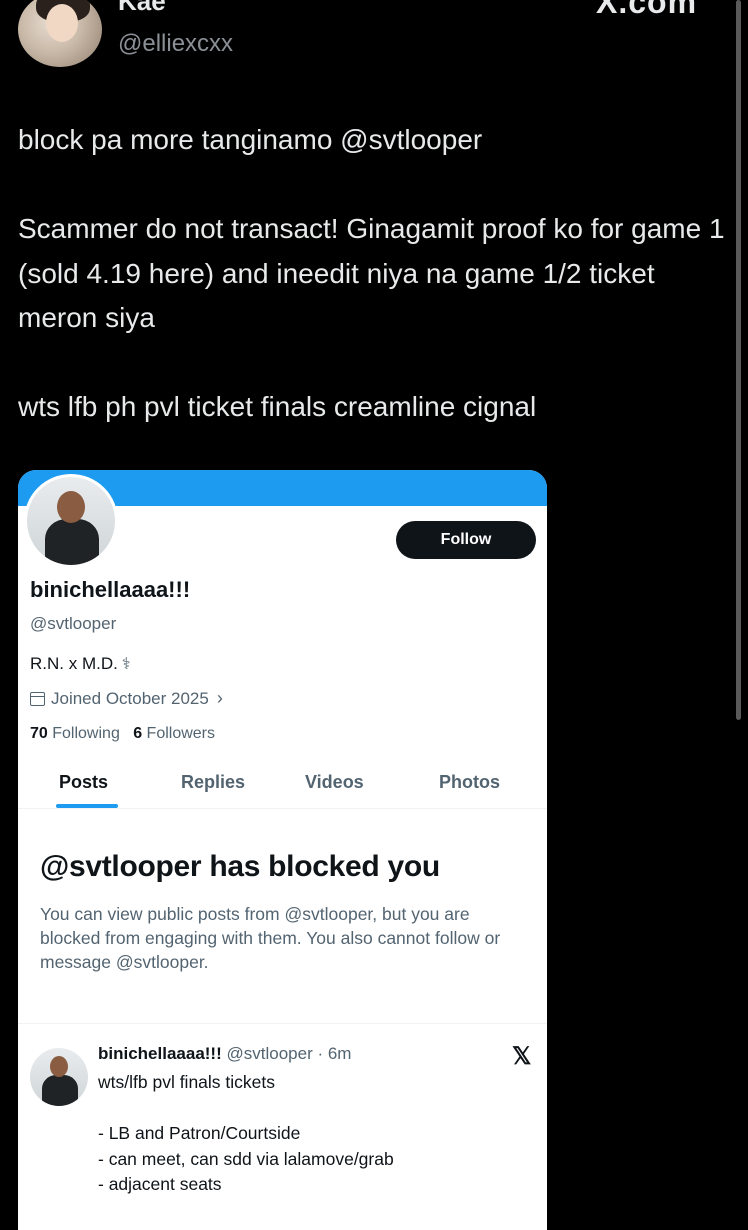 The height and width of the screenshot is (1230, 748). Describe the element at coordinates (86, 733) in the screenshot. I see `following-label: Following` at that location.